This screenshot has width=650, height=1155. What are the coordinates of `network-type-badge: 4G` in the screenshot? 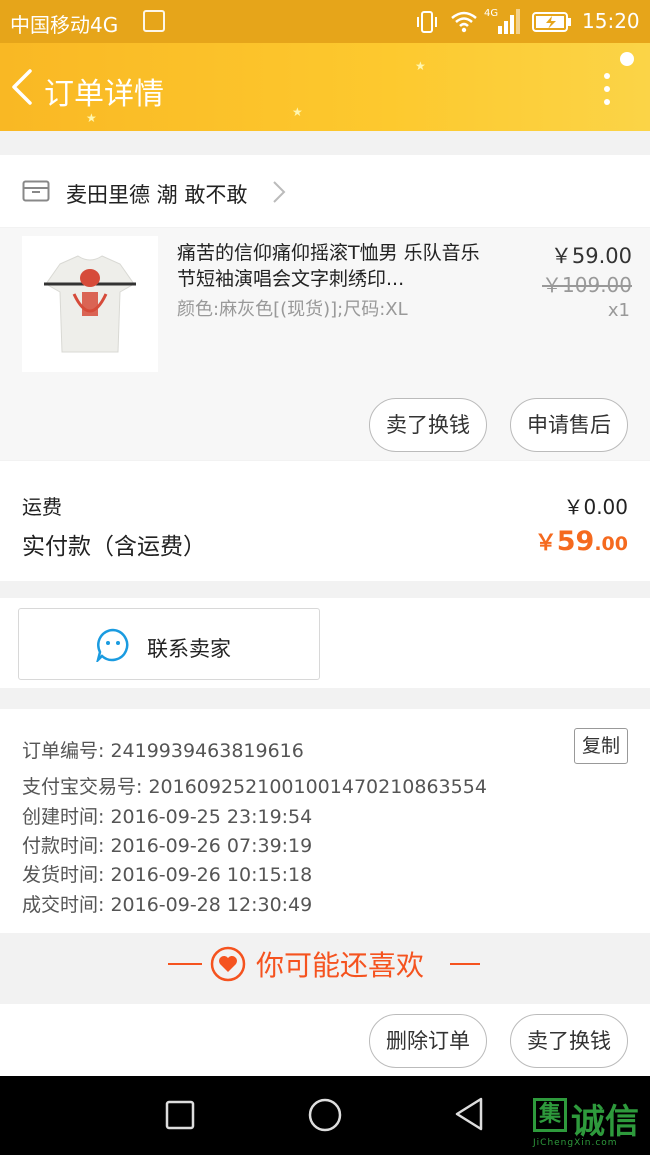 It's located at (491, 13).